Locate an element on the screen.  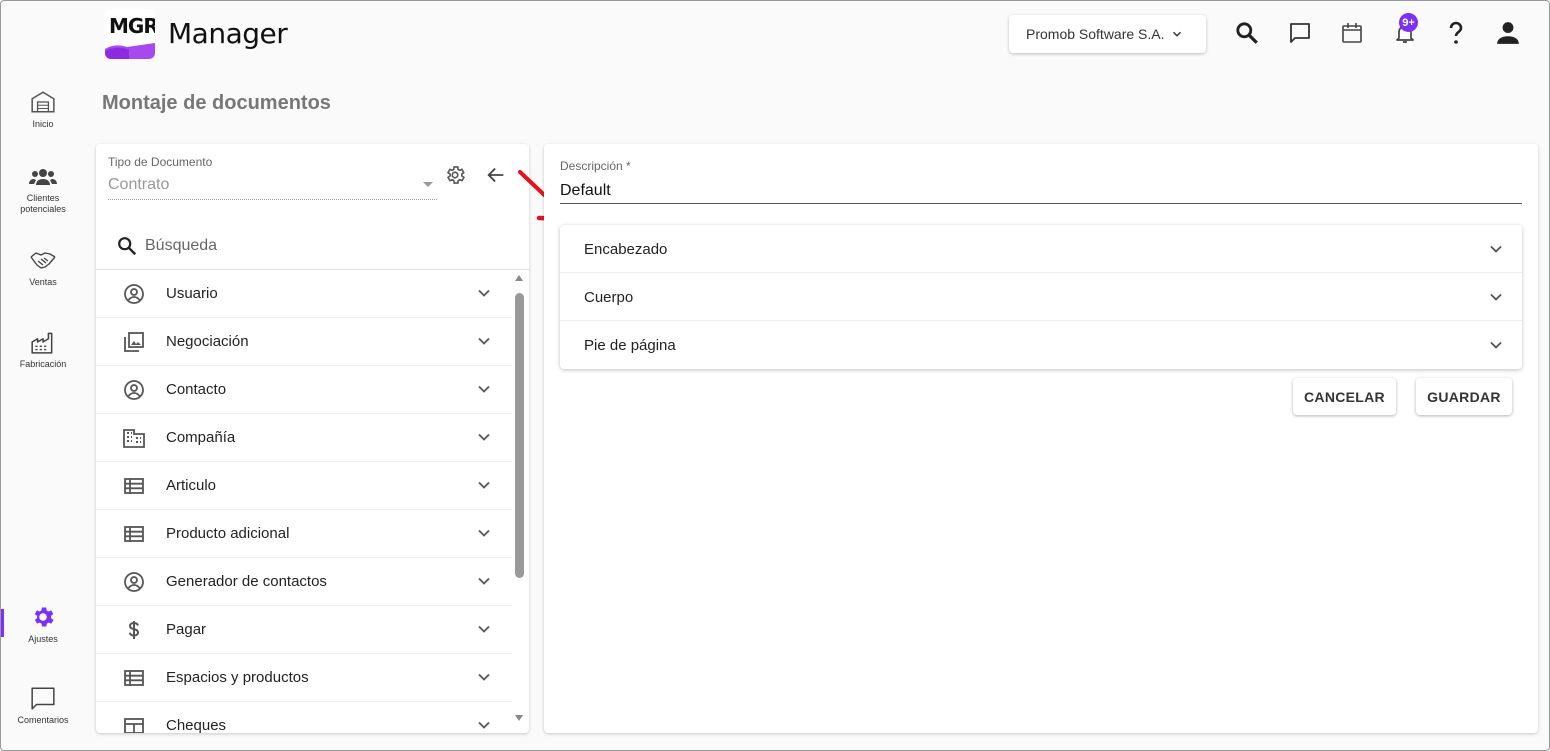
help-icon is located at coordinates (1456, 32).